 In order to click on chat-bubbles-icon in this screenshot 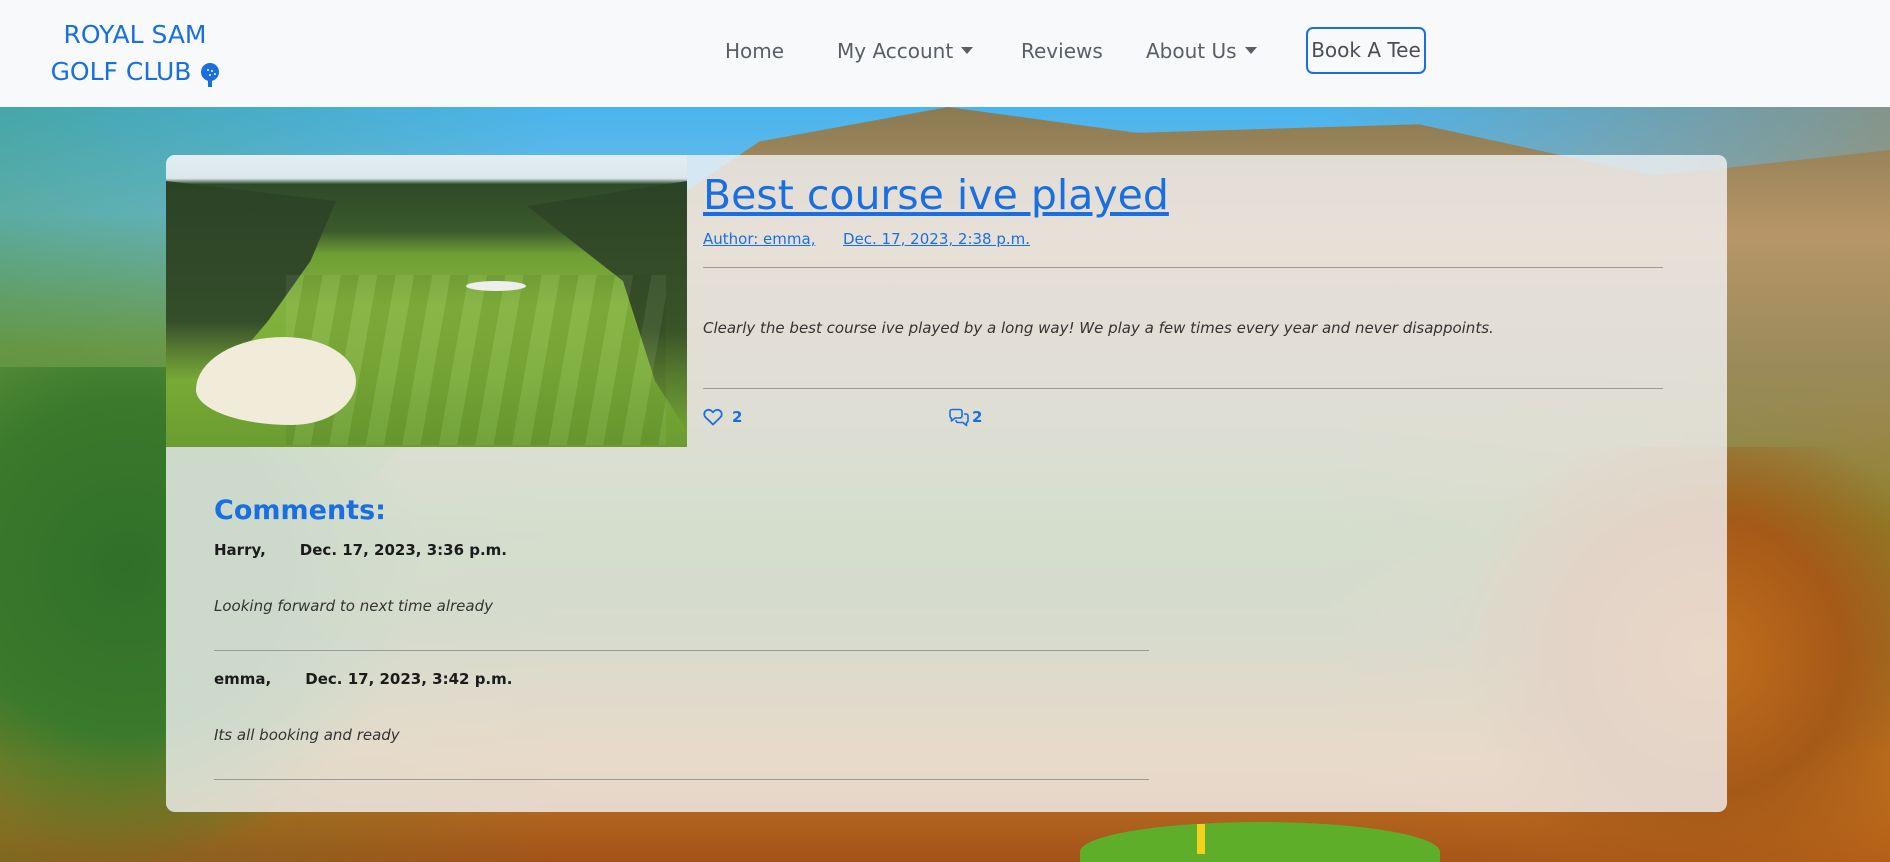, I will do `click(959, 417)`.